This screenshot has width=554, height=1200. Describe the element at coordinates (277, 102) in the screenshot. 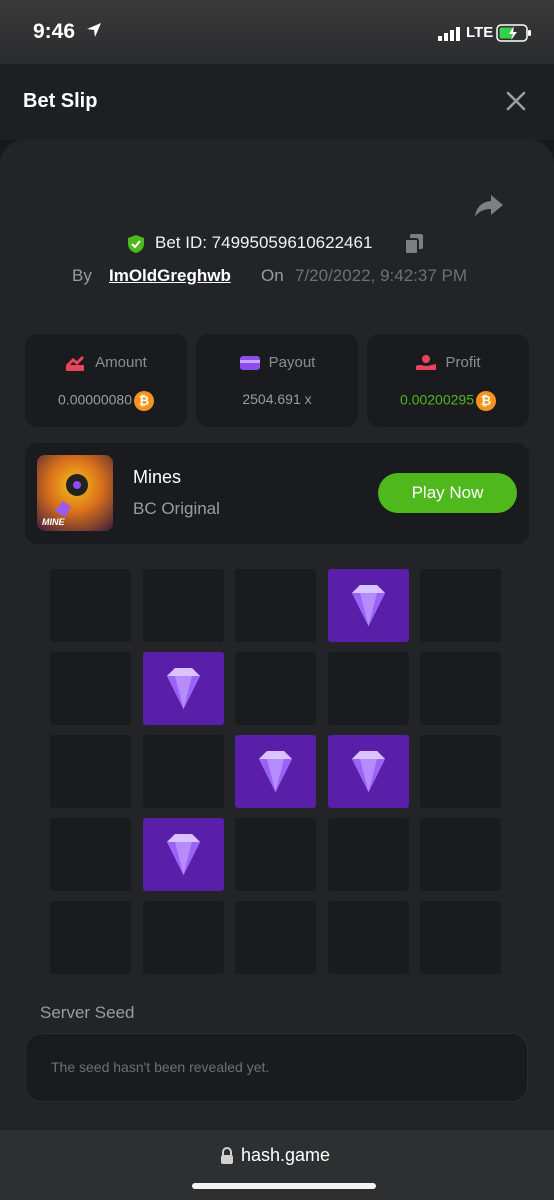

I see `bet-slip-header: Bet Slip` at that location.